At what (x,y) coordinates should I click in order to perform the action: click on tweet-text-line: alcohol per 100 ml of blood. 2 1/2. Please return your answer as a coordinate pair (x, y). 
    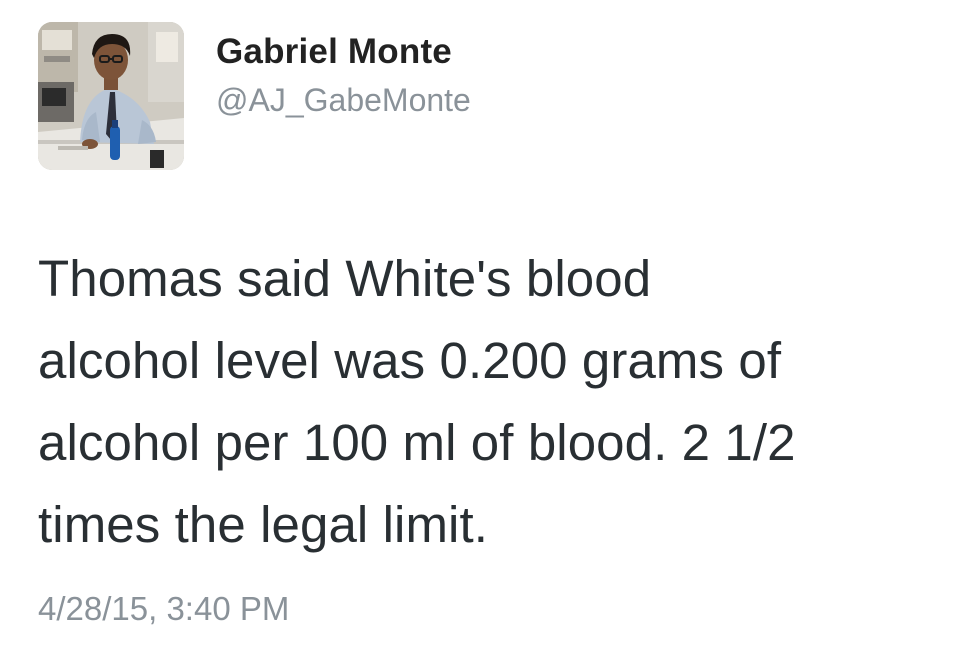
    Looking at the image, I should click on (417, 442).